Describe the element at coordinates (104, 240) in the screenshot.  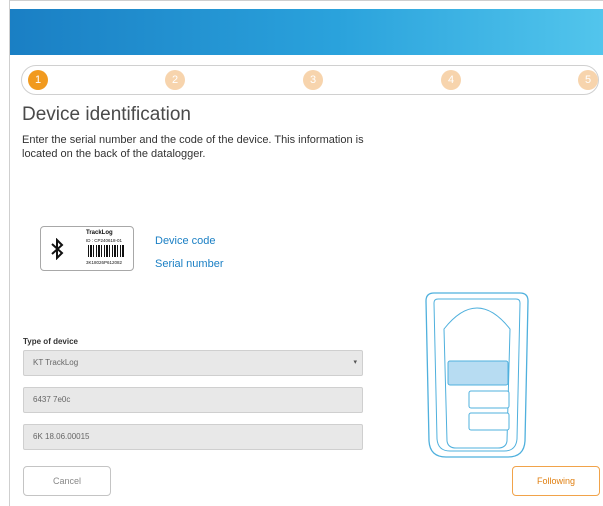
I see `card-id: ID : CP240618-01` at that location.